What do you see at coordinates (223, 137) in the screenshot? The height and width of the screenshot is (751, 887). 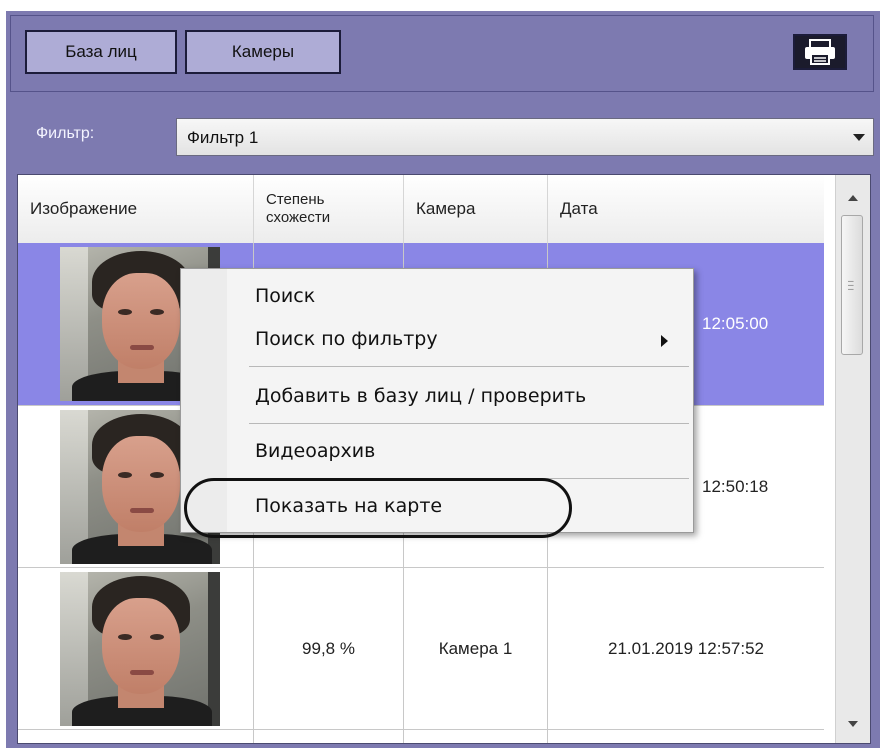 I see `filter-selected-value: Фильтр 1` at bounding box center [223, 137].